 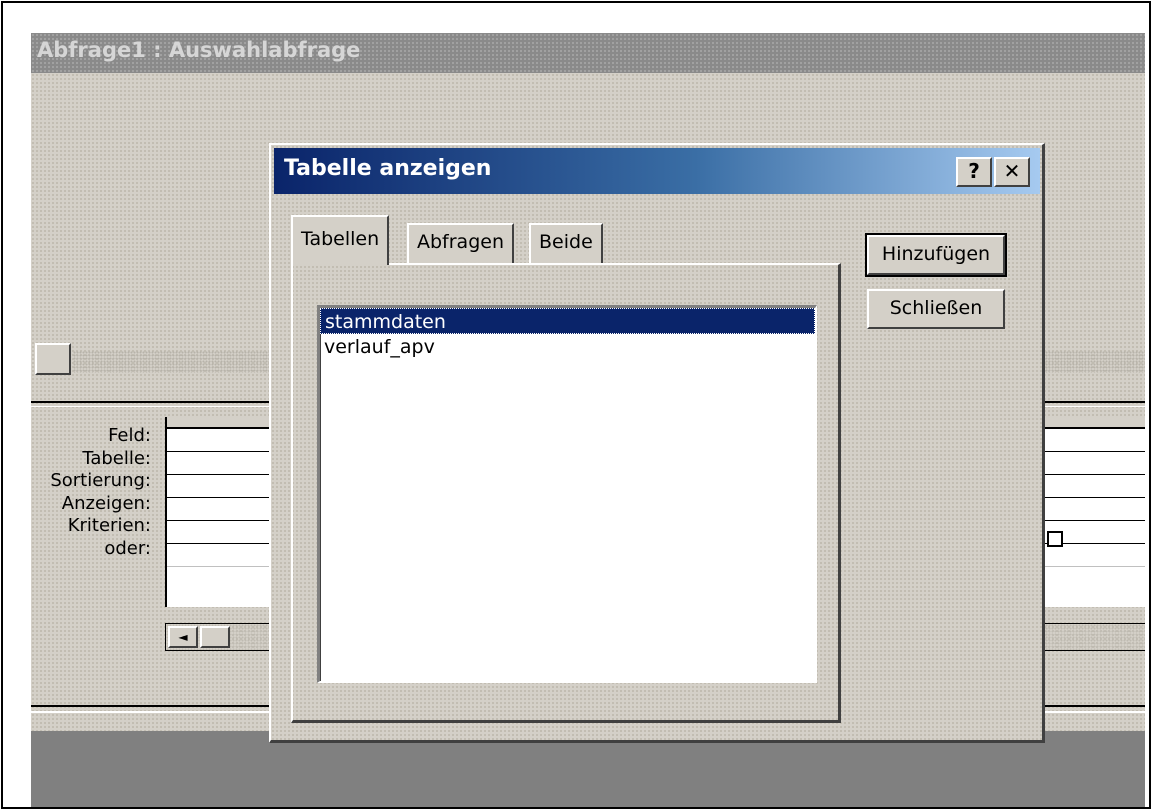 What do you see at coordinates (936, 255) in the screenshot?
I see `add-button: Hinzufügen` at bounding box center [936, 255].